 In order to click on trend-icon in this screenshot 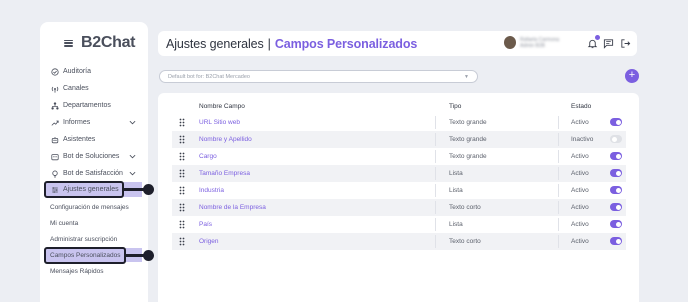, I will do `click(54, 122)`.